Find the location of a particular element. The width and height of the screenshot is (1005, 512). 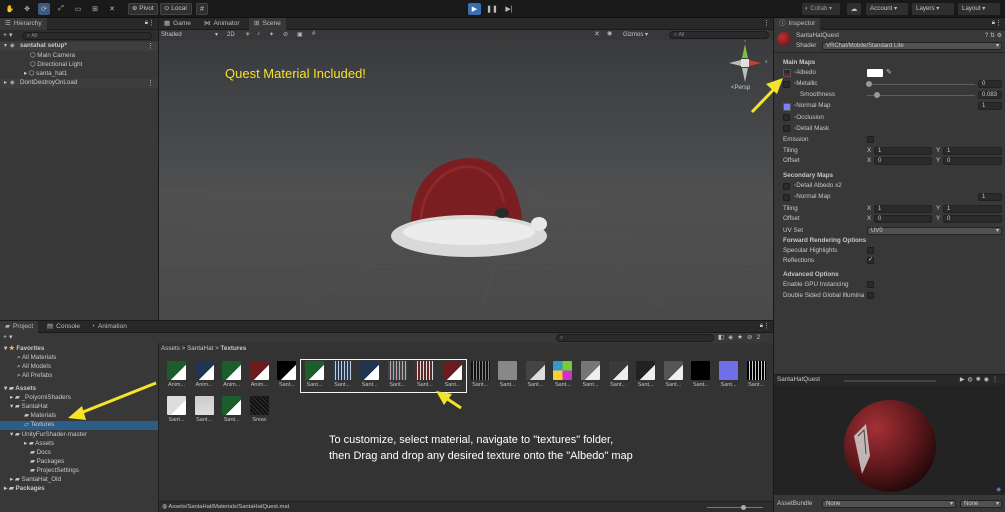

gpu-instancing-checkbox is located at coordinates (870, 284).